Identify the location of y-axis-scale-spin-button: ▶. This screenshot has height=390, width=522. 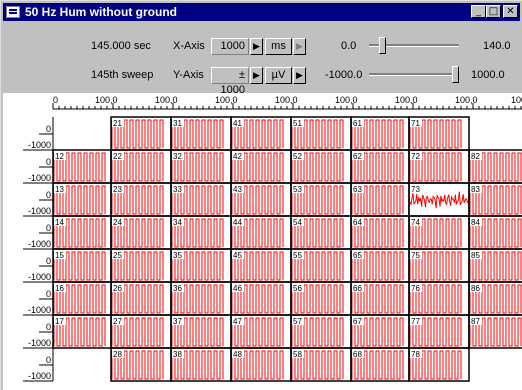
(256, 75).